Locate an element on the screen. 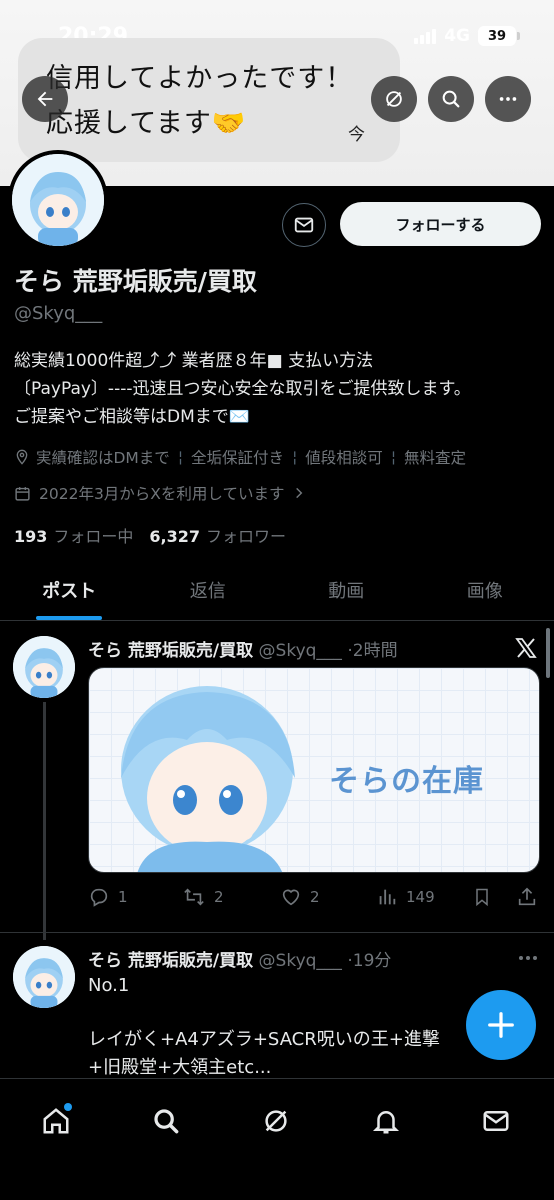 The height and width of the screenshot is (1200, 554). compose-post-button is located at coordinates (501, 1025).